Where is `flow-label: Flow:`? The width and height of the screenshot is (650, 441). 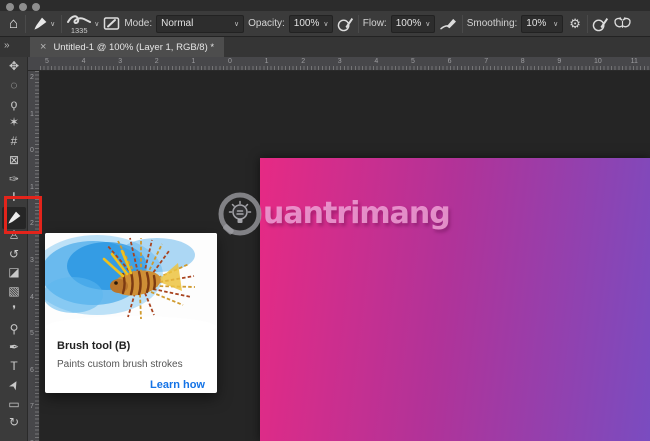 flow-label: Flow: is located at coordinates (374, 23).